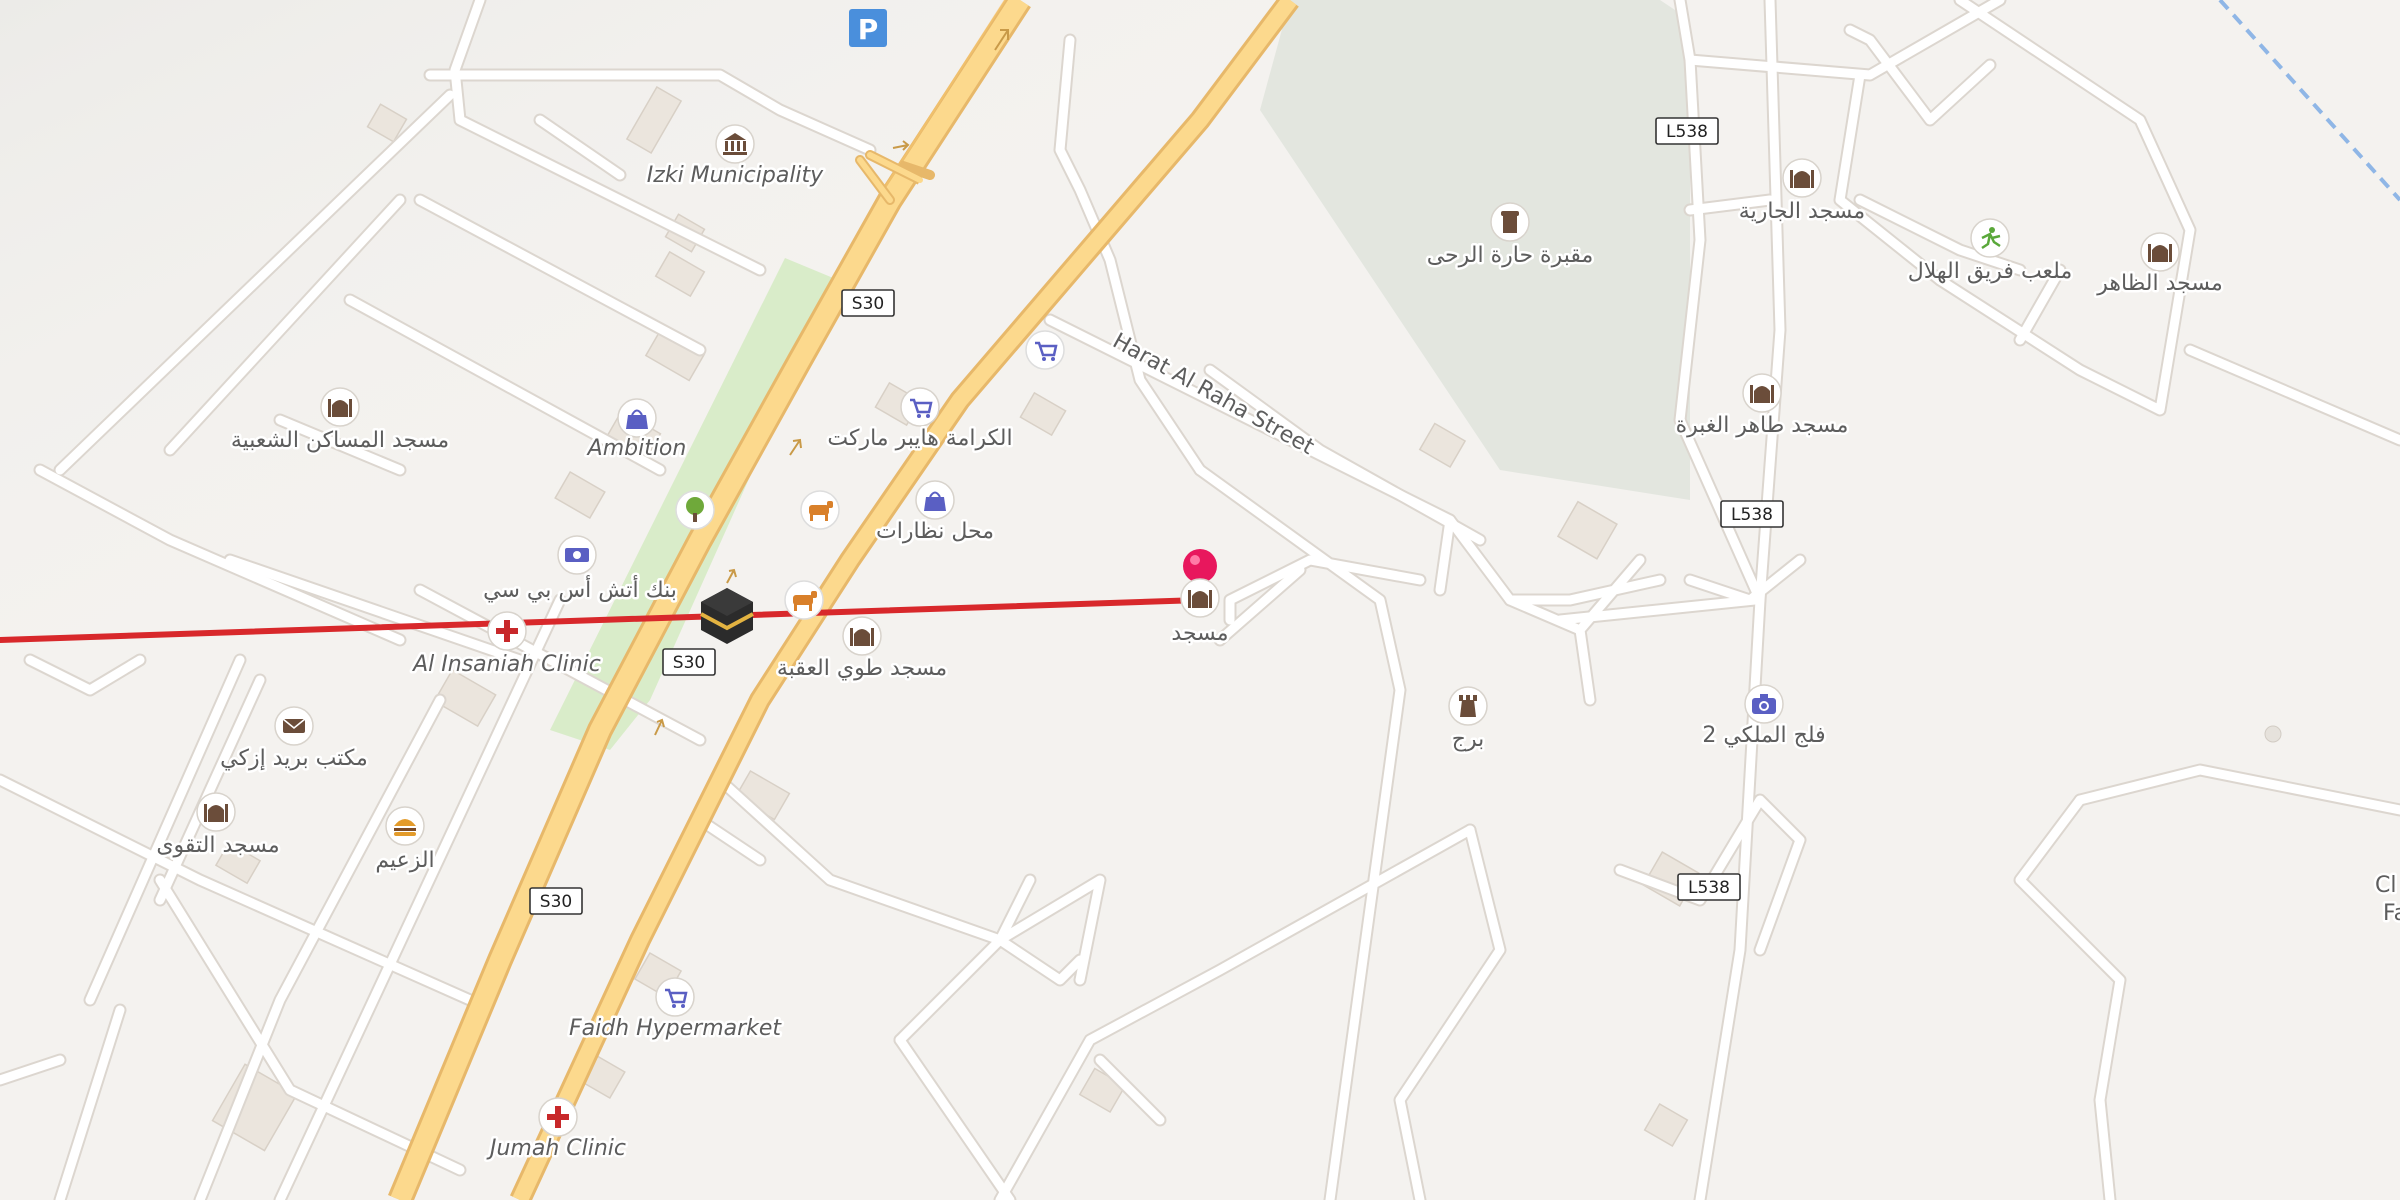 The image size is (2400, 1200). Describe the element at coordinates (1468, 739) in the screenshot. I see `poi-label: برج` at that location.